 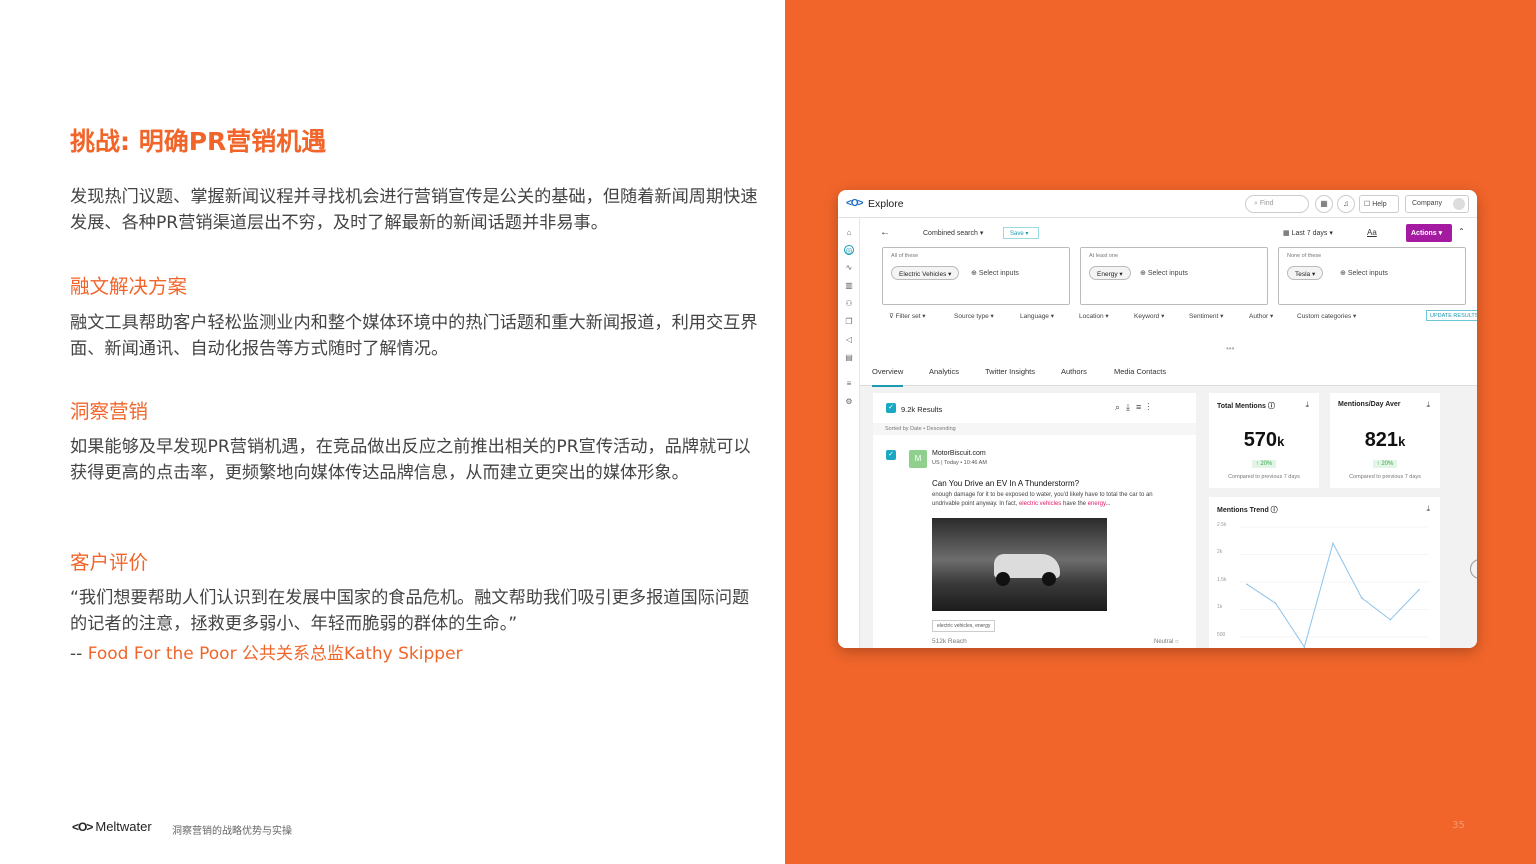 What do you see at coordinates (944, 371) in the screenshot?
I see `tab-analytics: Analytics` at bounding box center [944, 371].